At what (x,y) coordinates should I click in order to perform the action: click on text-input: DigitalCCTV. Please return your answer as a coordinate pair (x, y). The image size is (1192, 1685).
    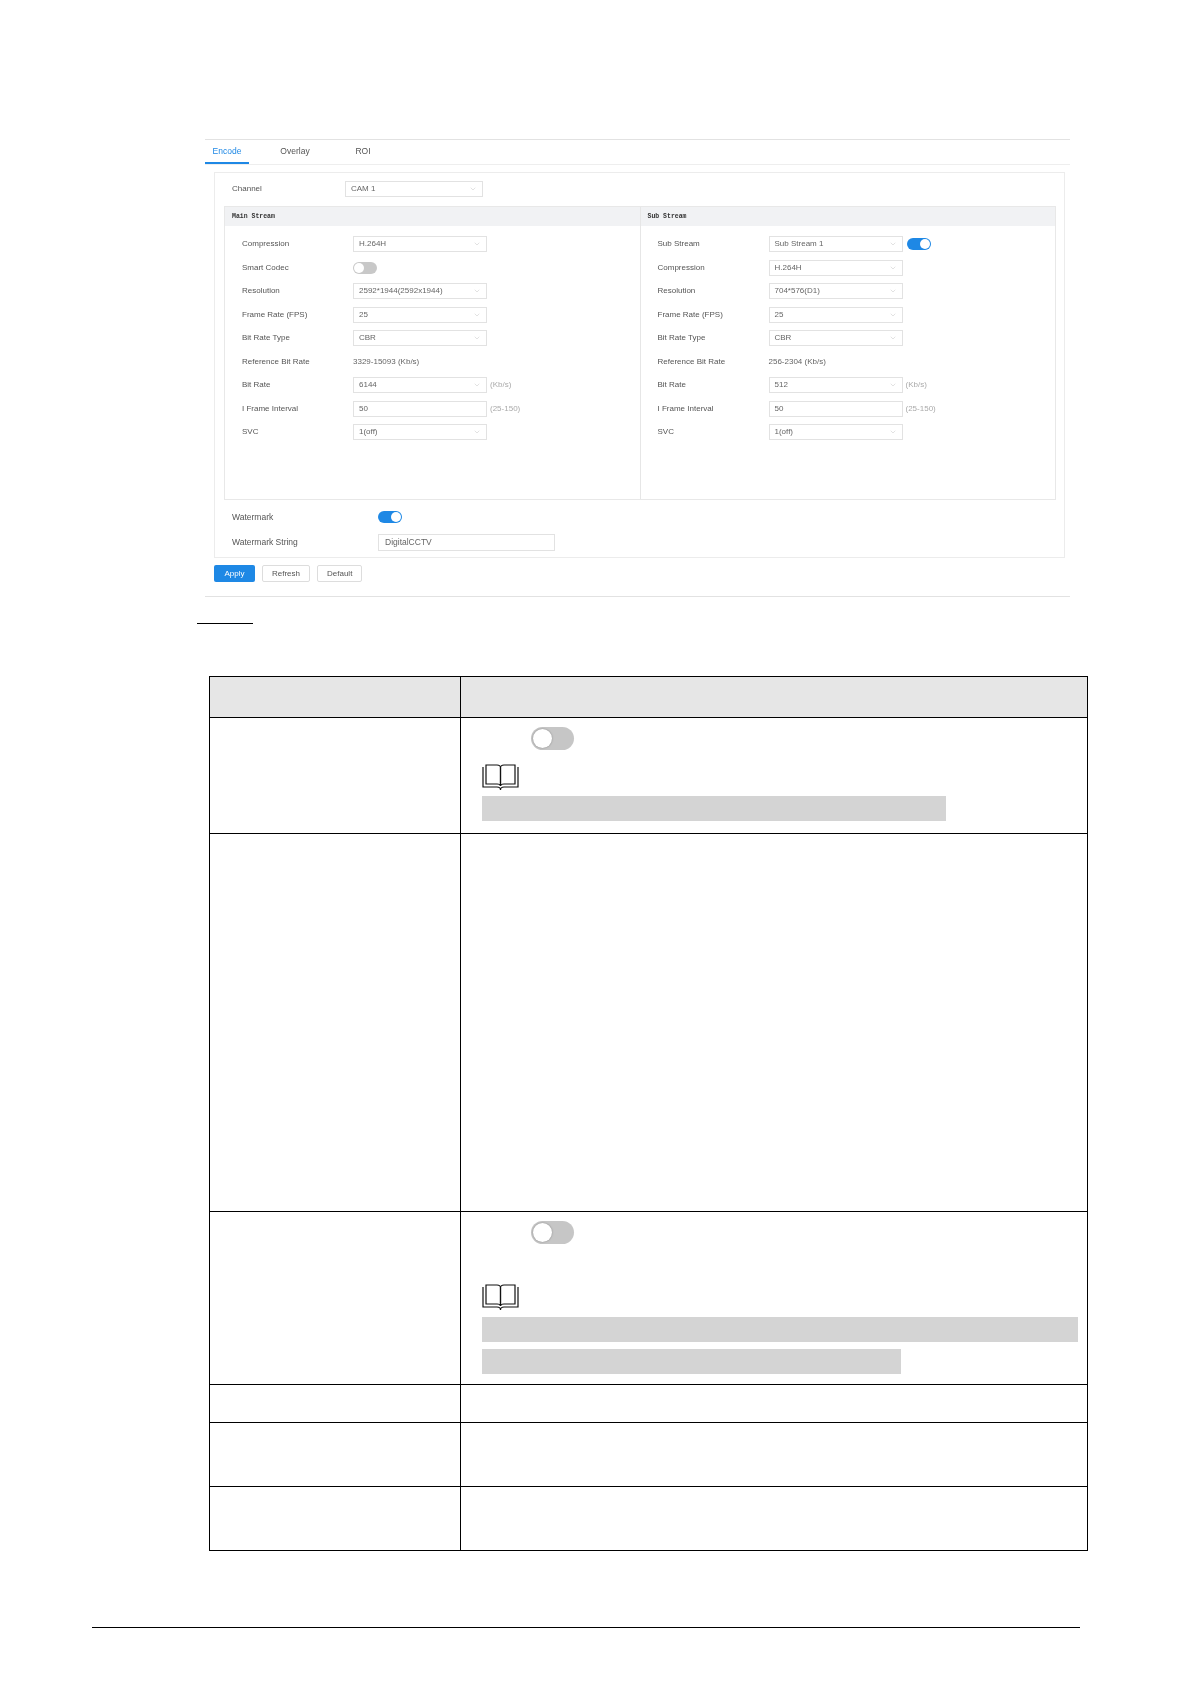
    Looking at the image, I should click on (466, 542).